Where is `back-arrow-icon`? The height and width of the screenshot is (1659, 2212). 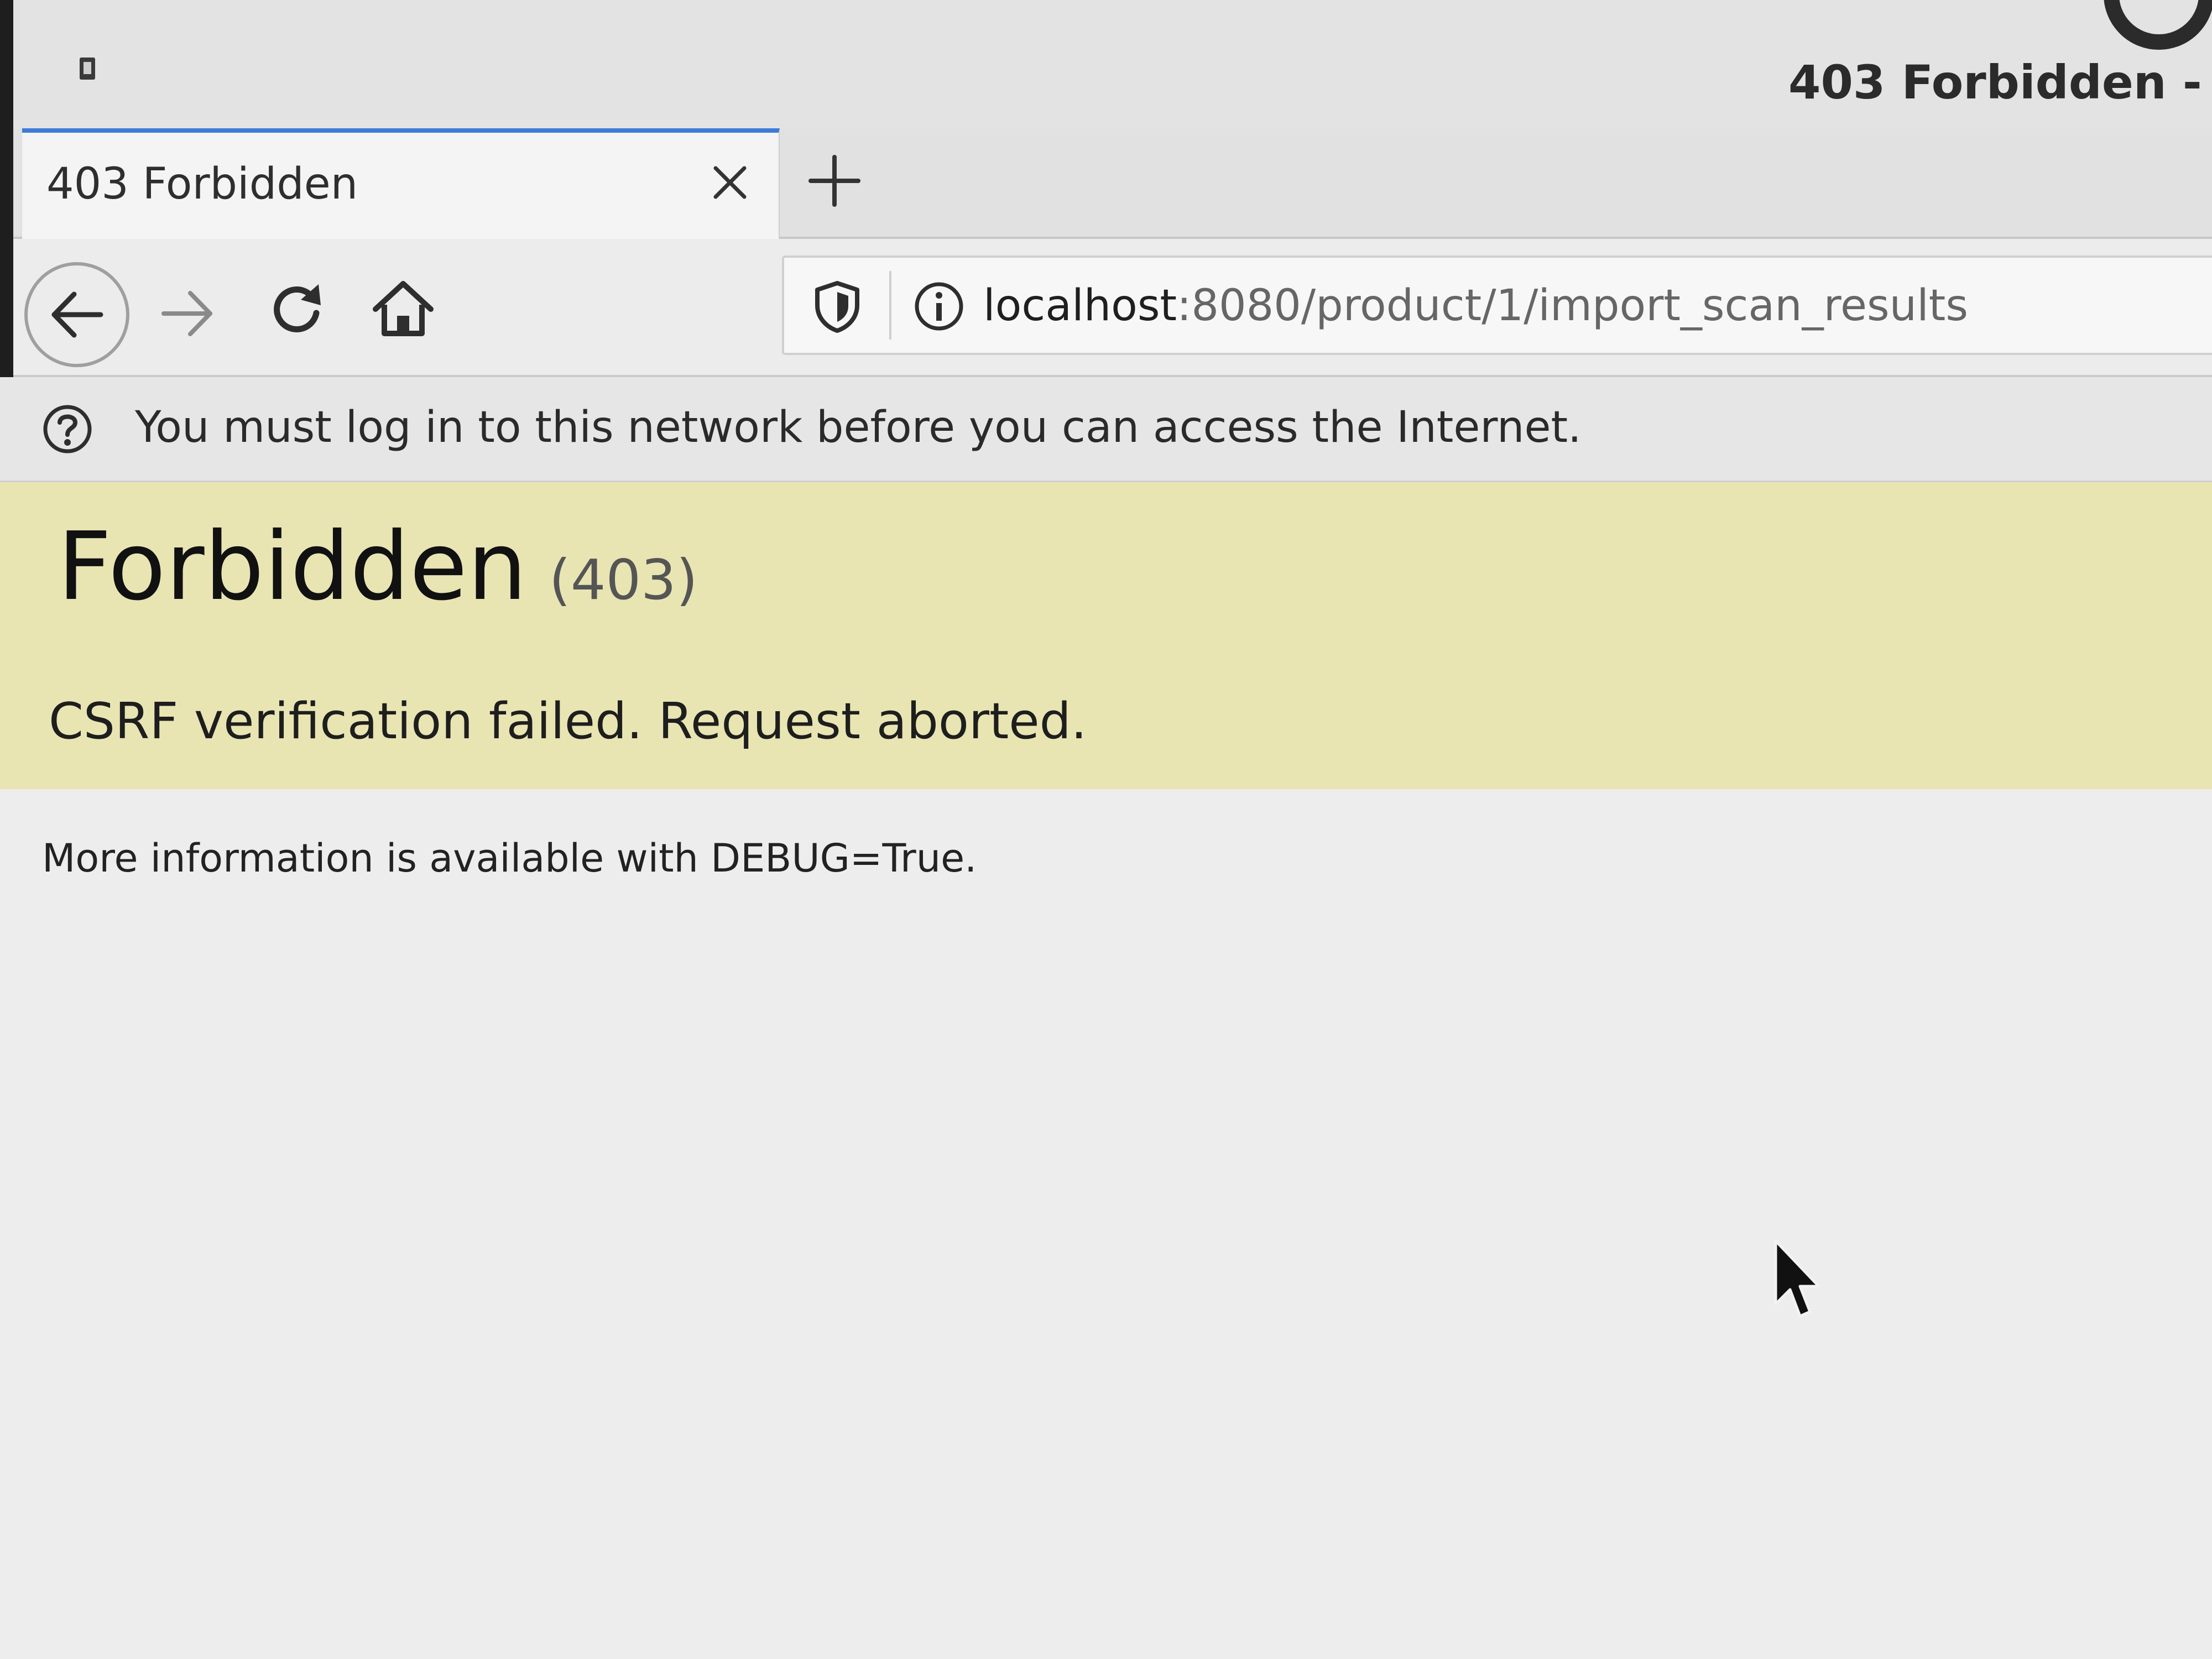 back-arrow-icon is located at coordinates (77, 315).